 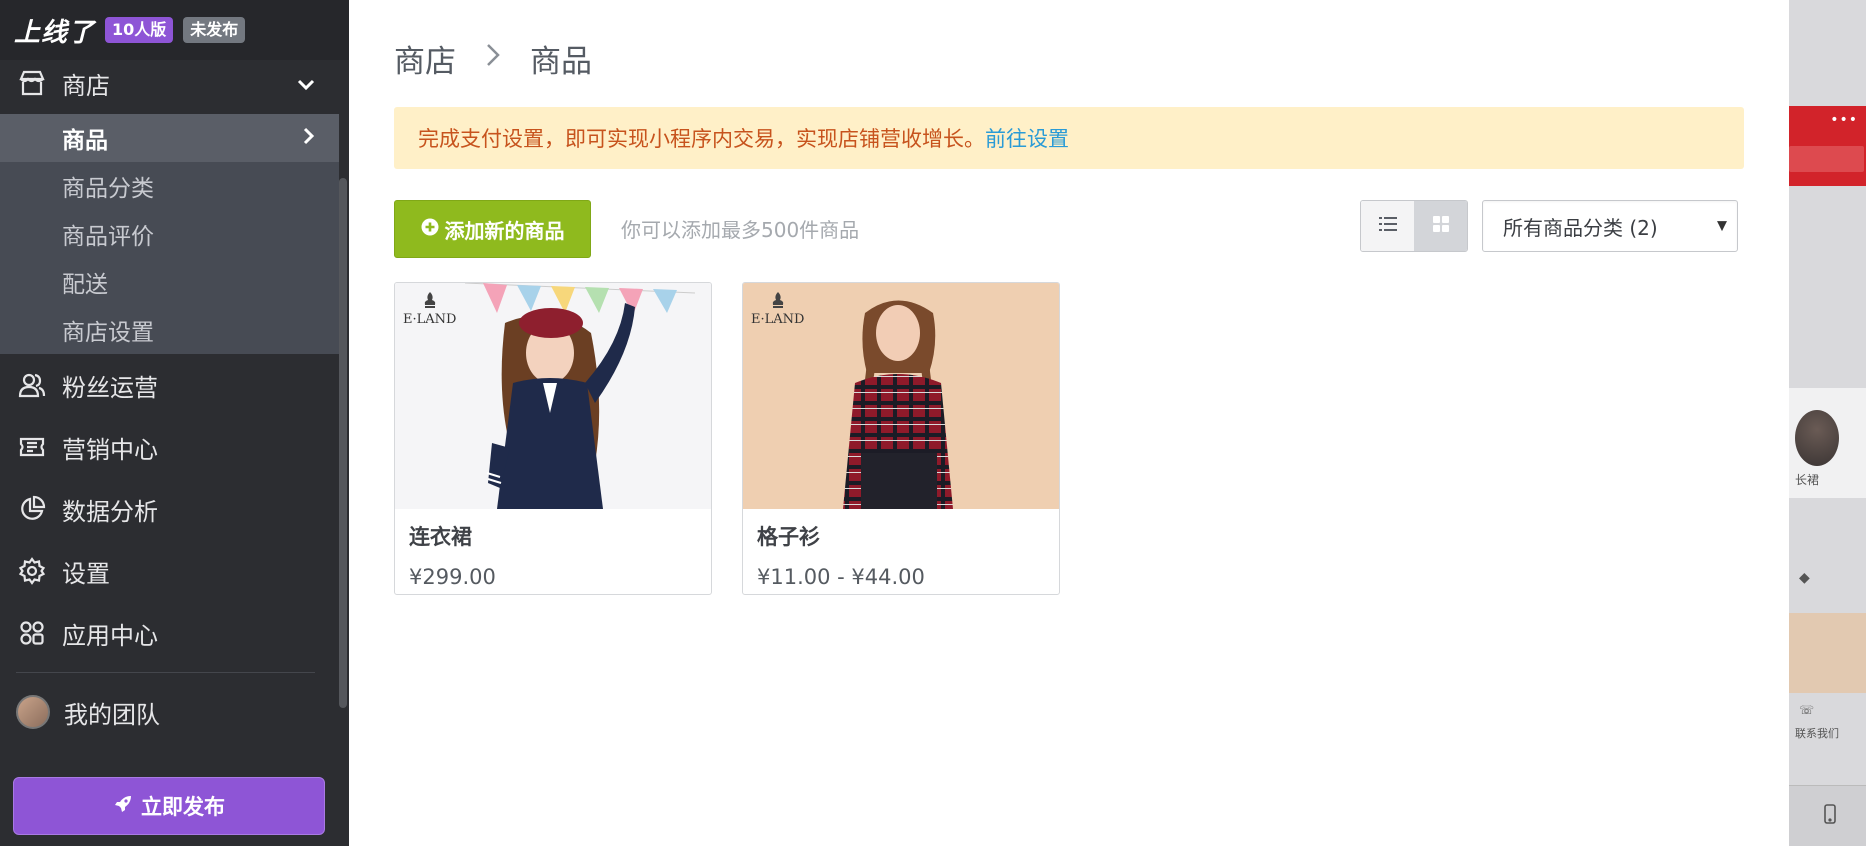 I want to click on sidebar-subitem-shop-settings: 商店设置, so click(x=169, y=330).